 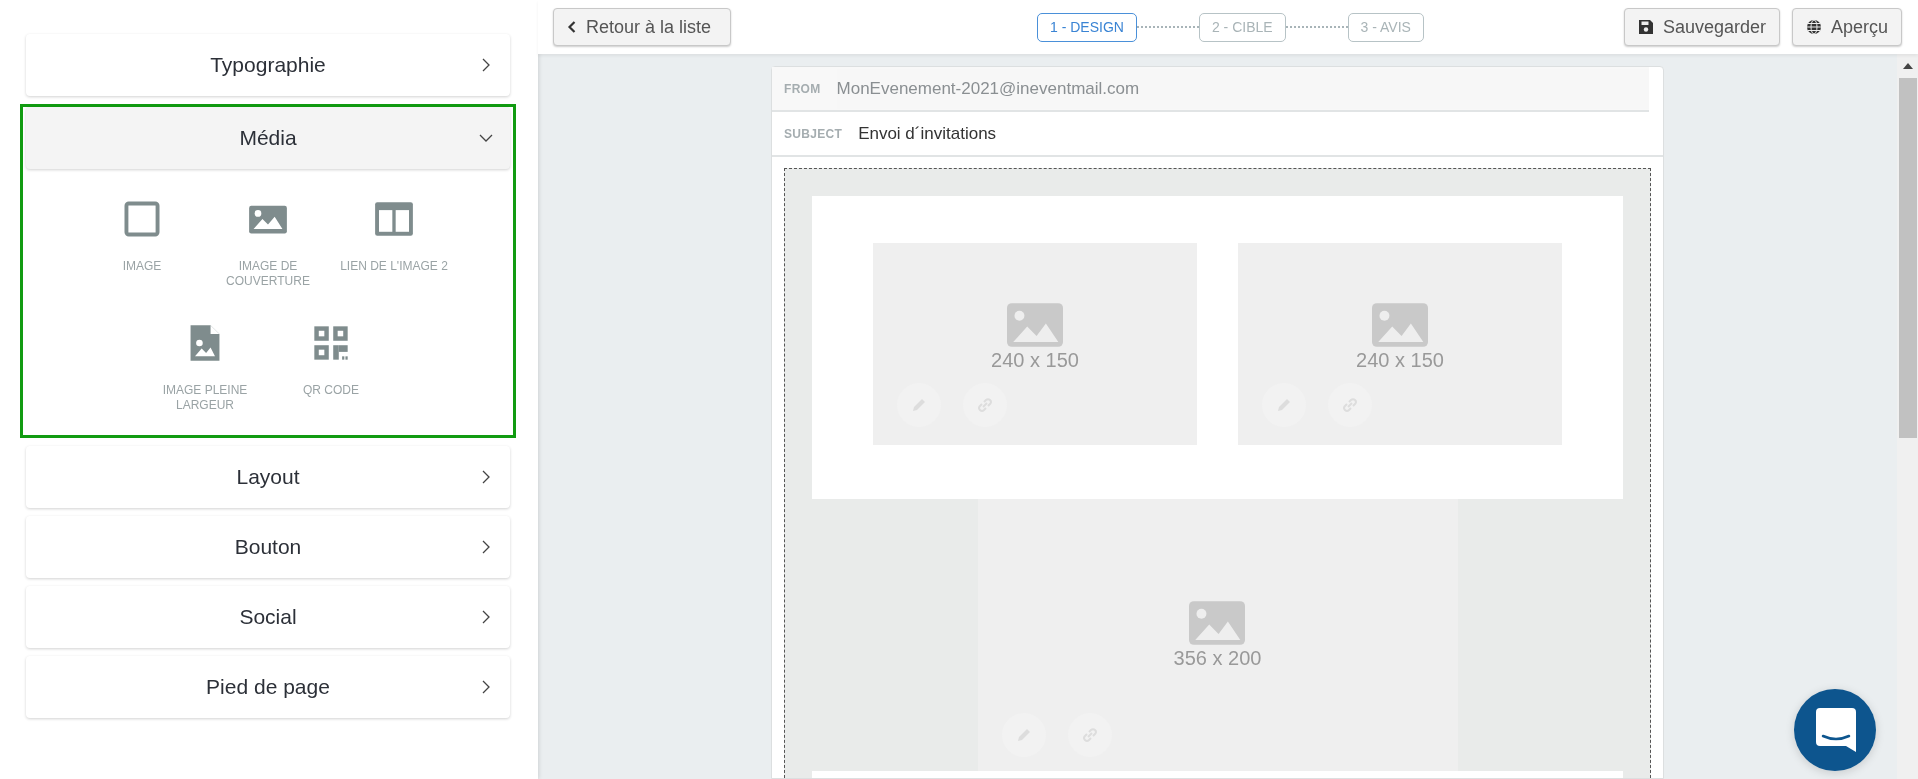 What do you see at coordinates (268, 547) in the screenshot?
I see `section-header: Bouton` at bounding box center [268, 547].